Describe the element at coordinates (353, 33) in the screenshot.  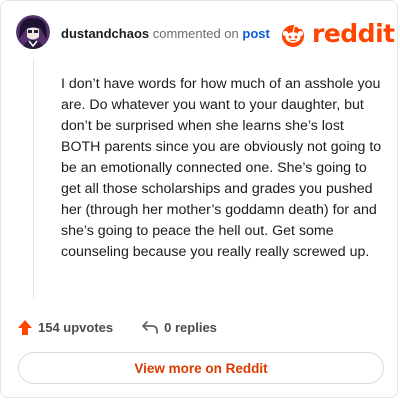
I see `reddit-wordmark: reddit` at that location.